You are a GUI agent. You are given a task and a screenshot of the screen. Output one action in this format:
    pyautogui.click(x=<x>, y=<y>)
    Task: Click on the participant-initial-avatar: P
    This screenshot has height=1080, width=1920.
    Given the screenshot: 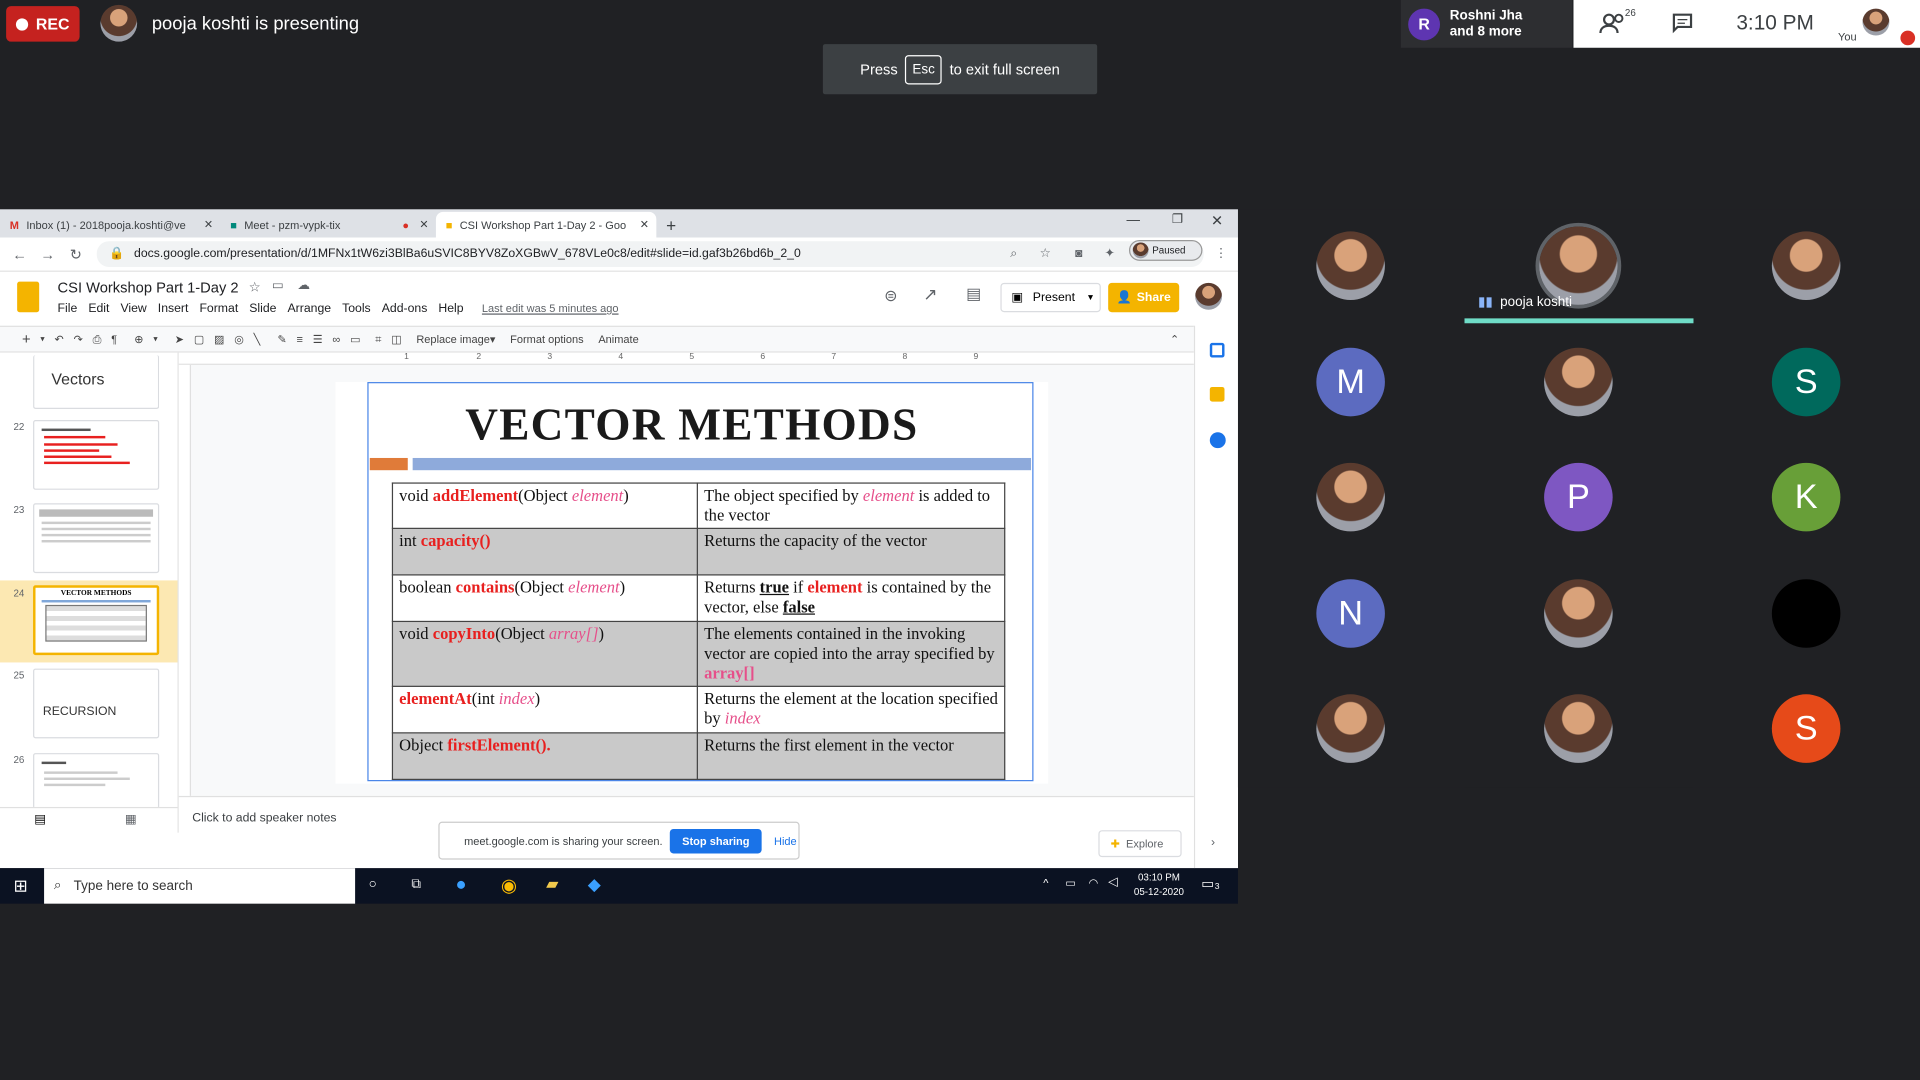 What is the action you would take?
    pyautogui.click(x=1578, y=497)
    